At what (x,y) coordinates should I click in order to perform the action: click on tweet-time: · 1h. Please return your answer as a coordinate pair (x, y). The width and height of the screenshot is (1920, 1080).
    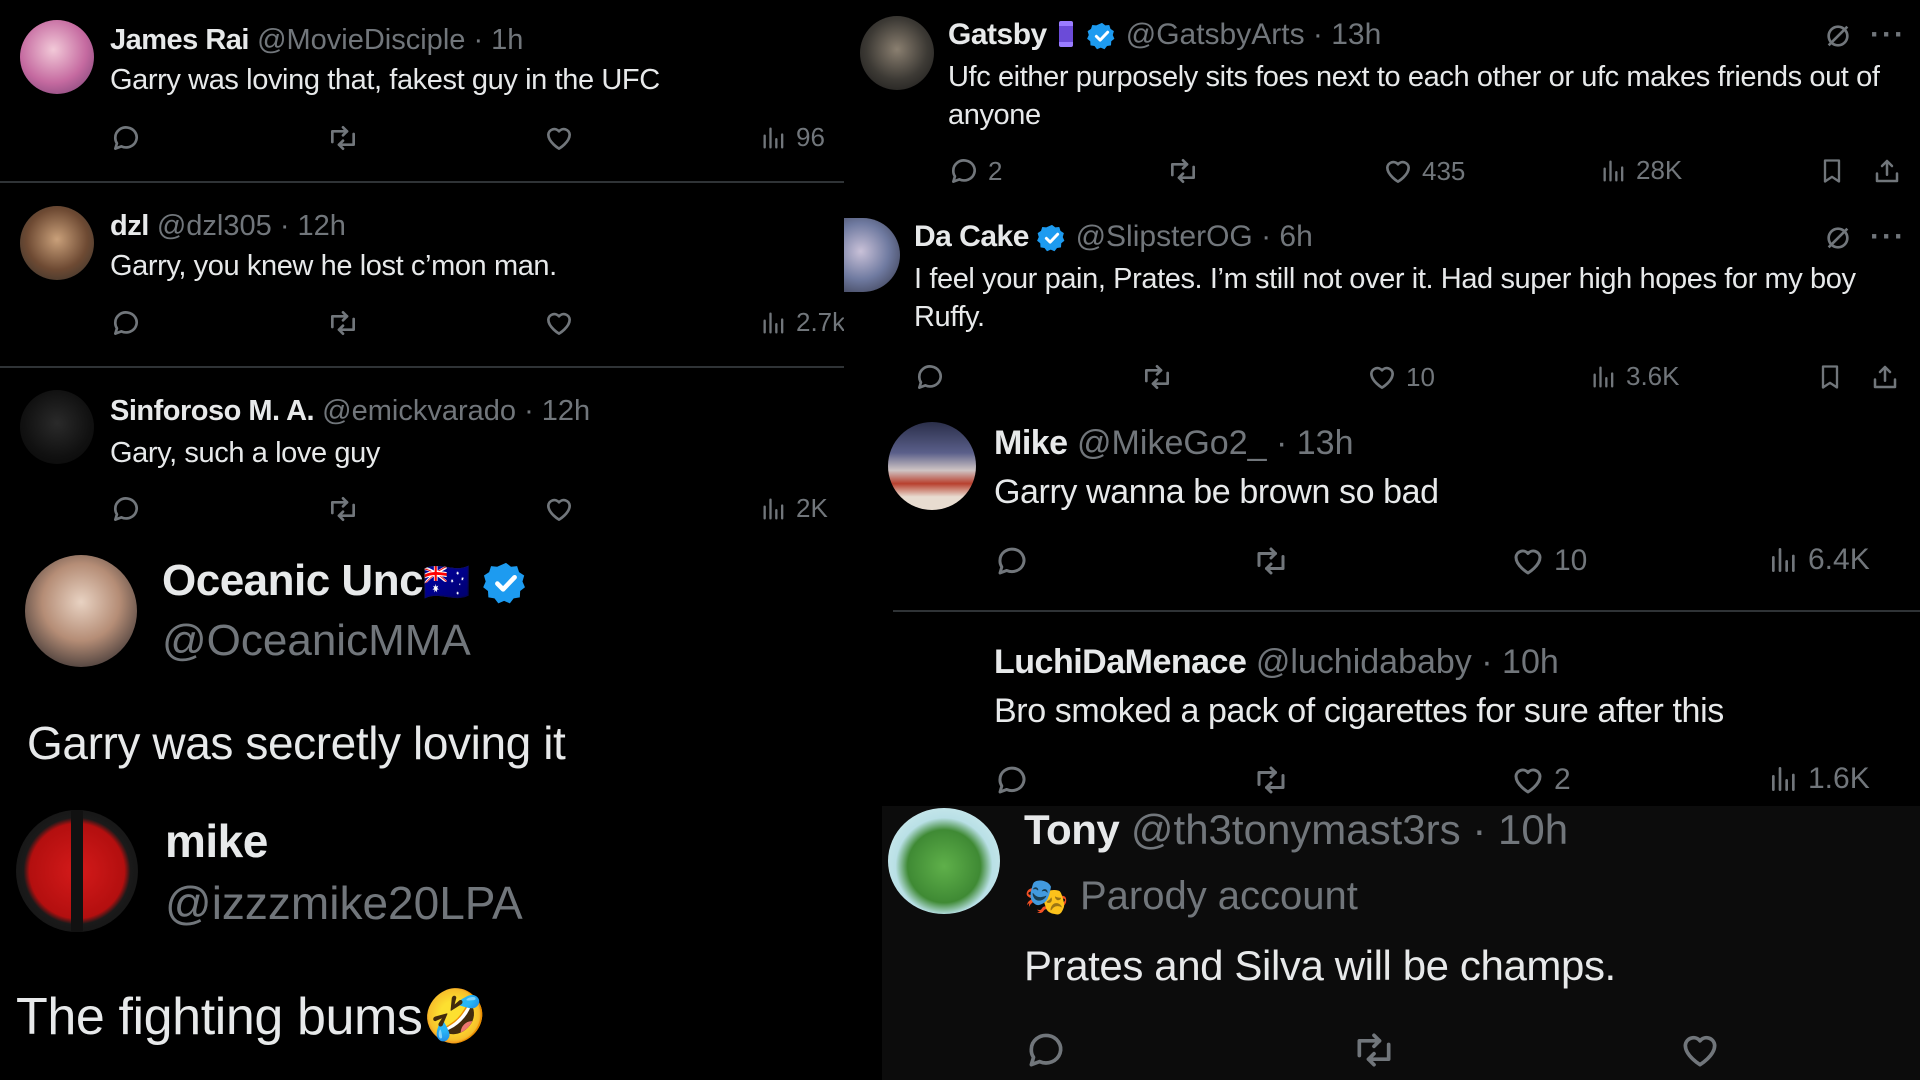
    Looking at the image, I should click on (498, 40).